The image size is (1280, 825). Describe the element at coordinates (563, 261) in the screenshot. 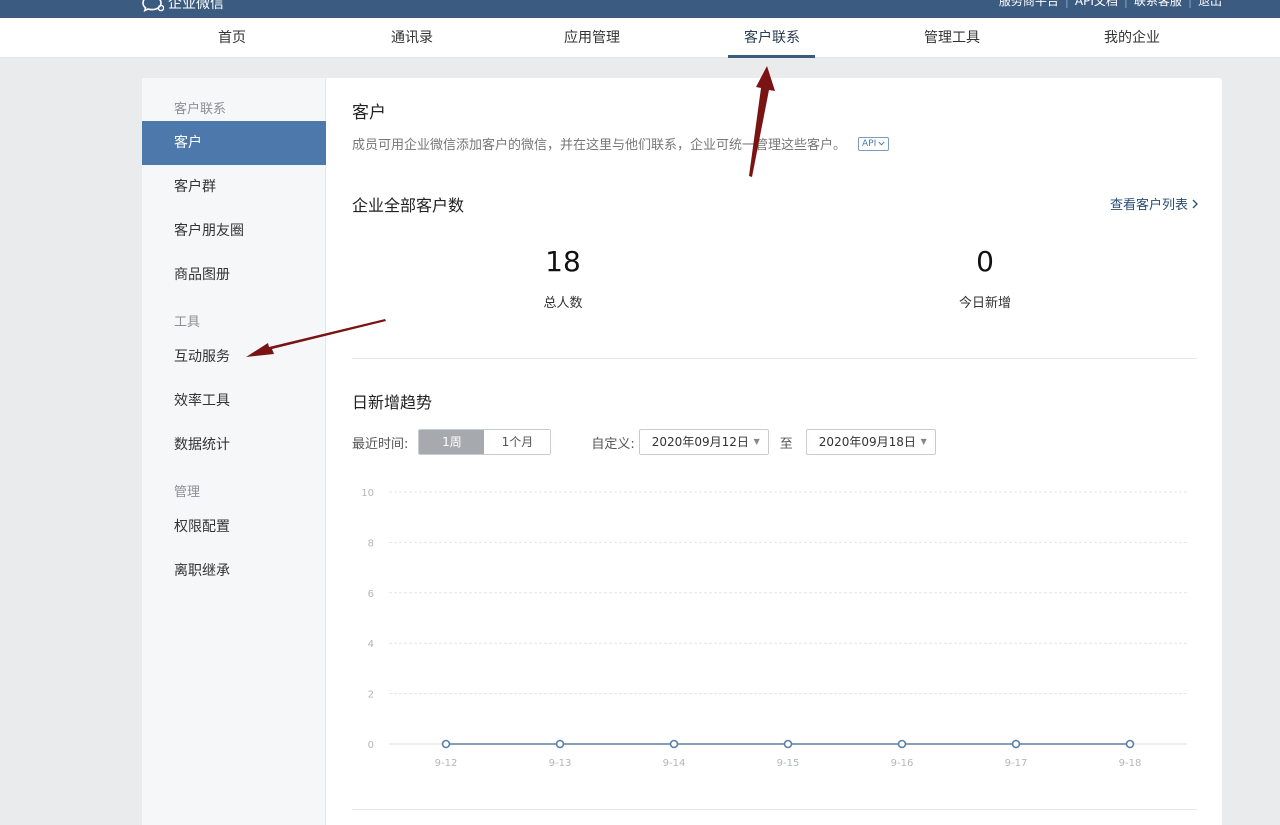

I see `stat-total-value: 18` at that location.